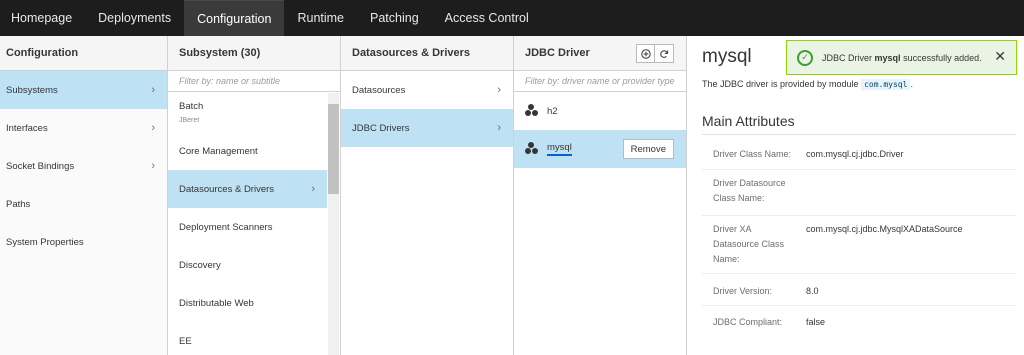  Describe the element at coordinates (487, 18) in the screenshot. I see `nav-tab-access-control: Access Control` at that location.